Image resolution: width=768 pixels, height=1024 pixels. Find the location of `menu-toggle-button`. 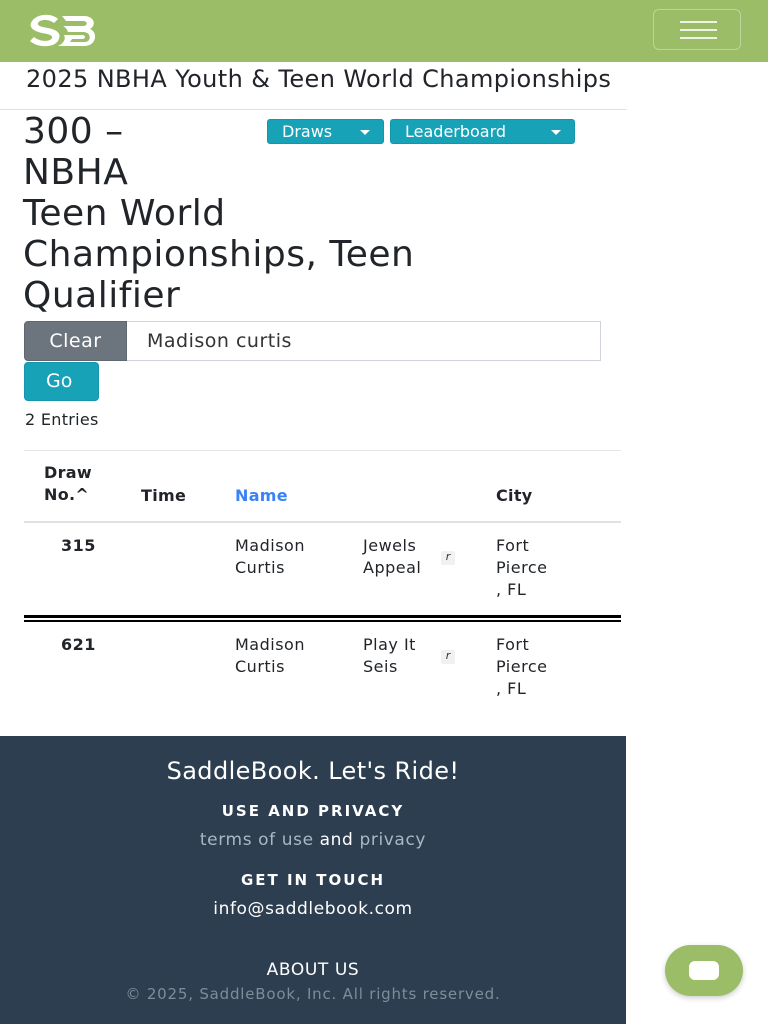

menu-toggle-button is located at coordinates (697, 29).